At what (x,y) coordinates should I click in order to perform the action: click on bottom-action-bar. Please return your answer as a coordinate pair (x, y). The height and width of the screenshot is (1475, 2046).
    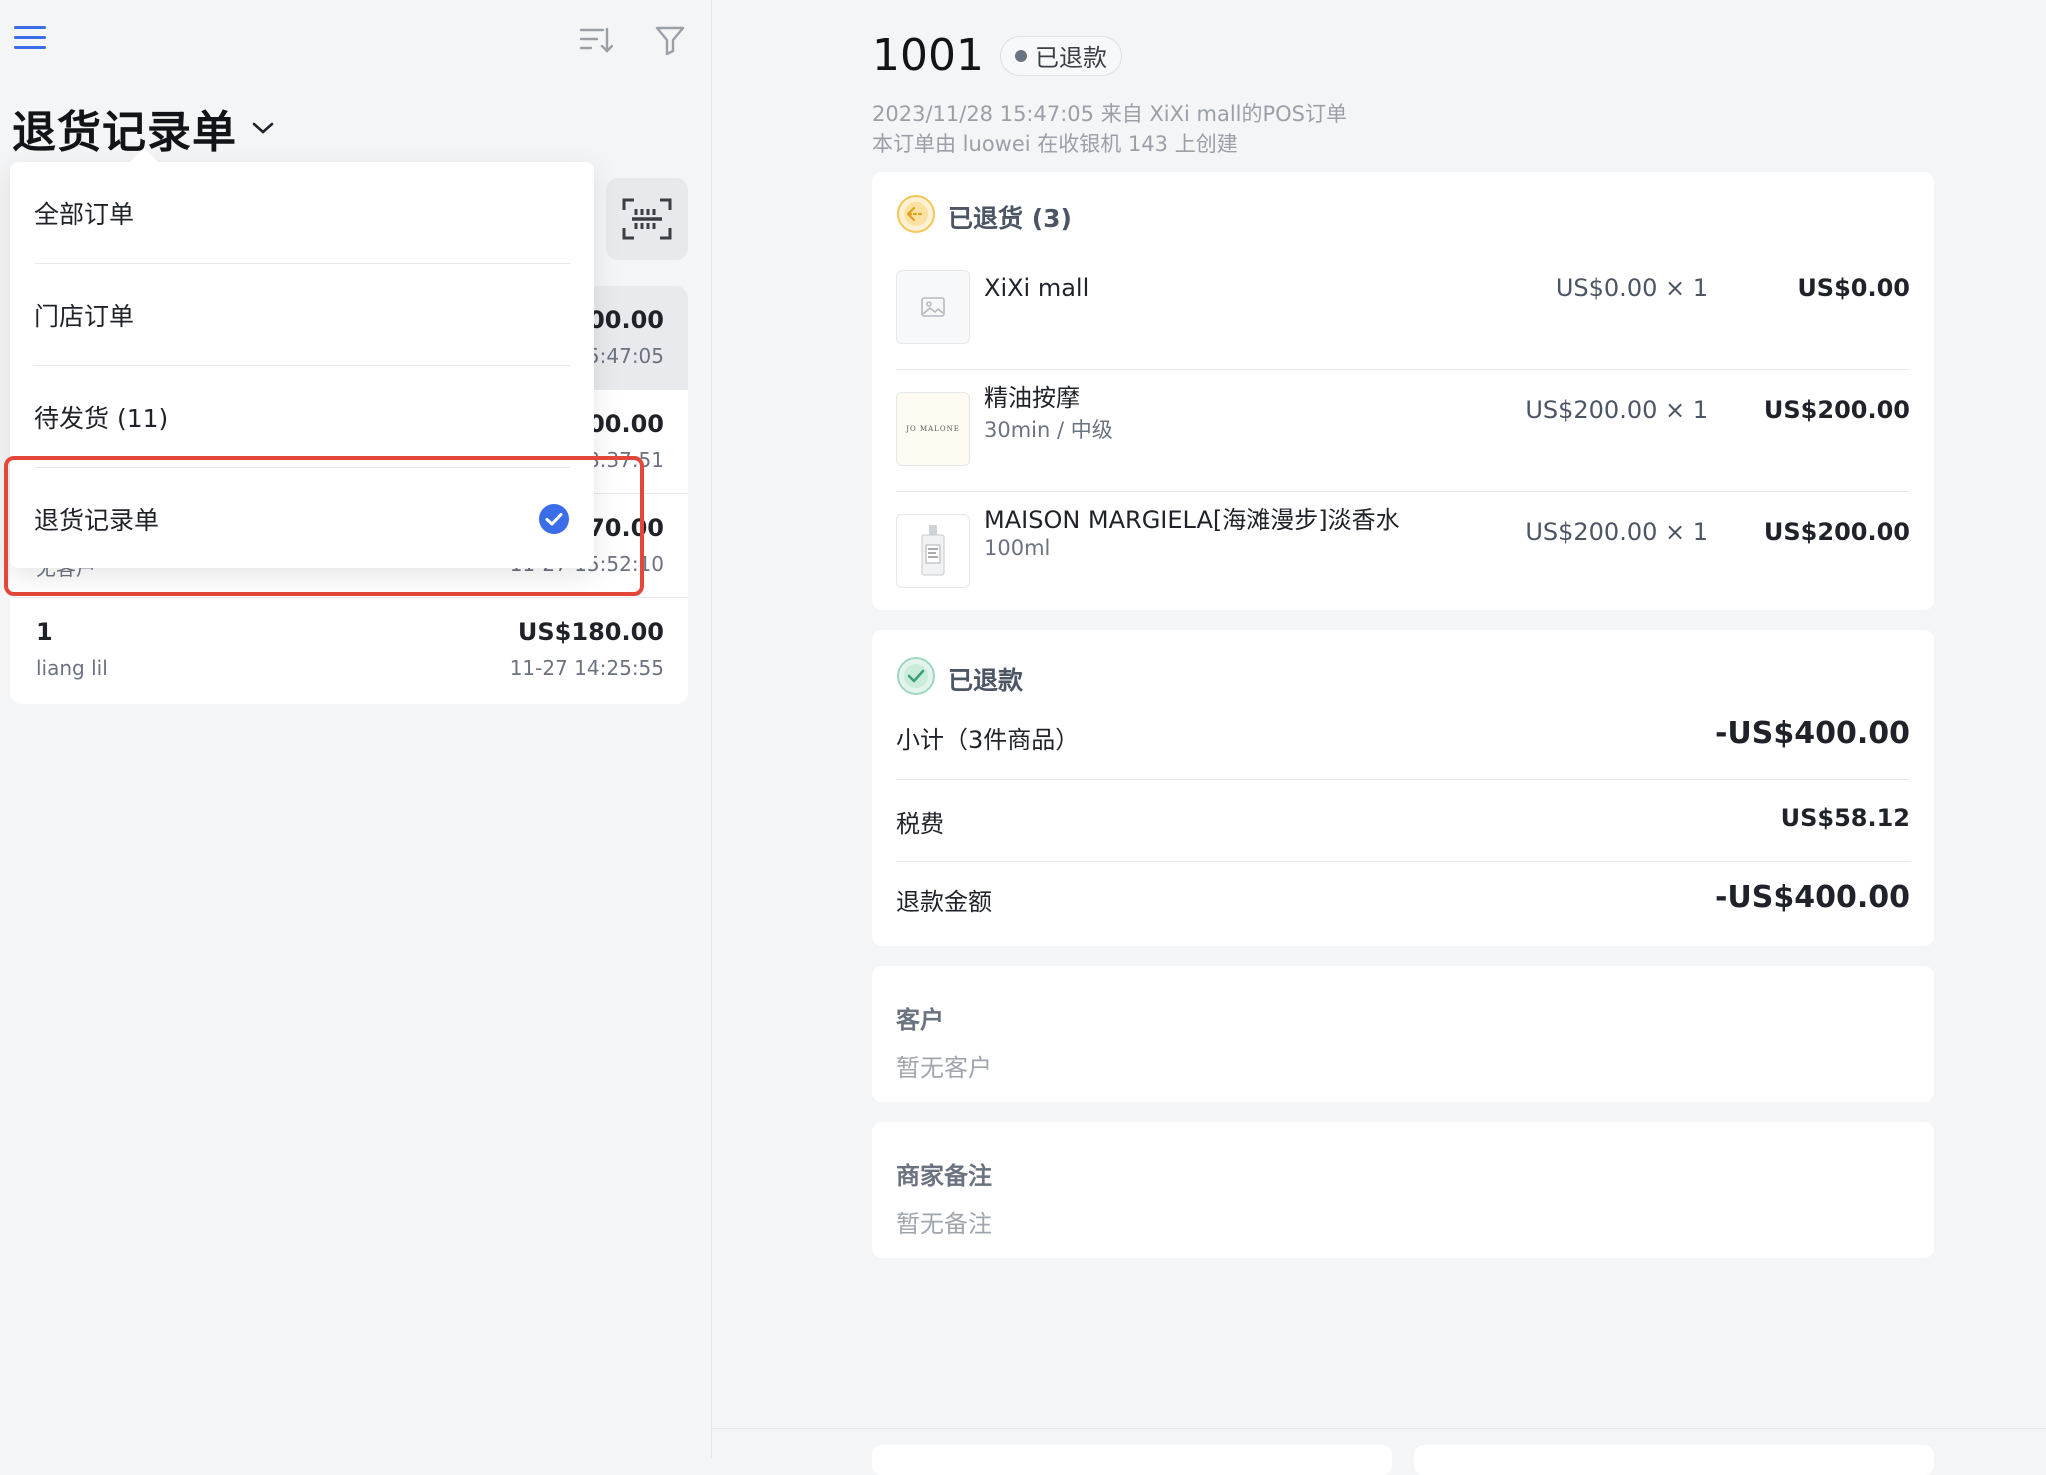
    Looking at the image, I should click on (1379, 1451).